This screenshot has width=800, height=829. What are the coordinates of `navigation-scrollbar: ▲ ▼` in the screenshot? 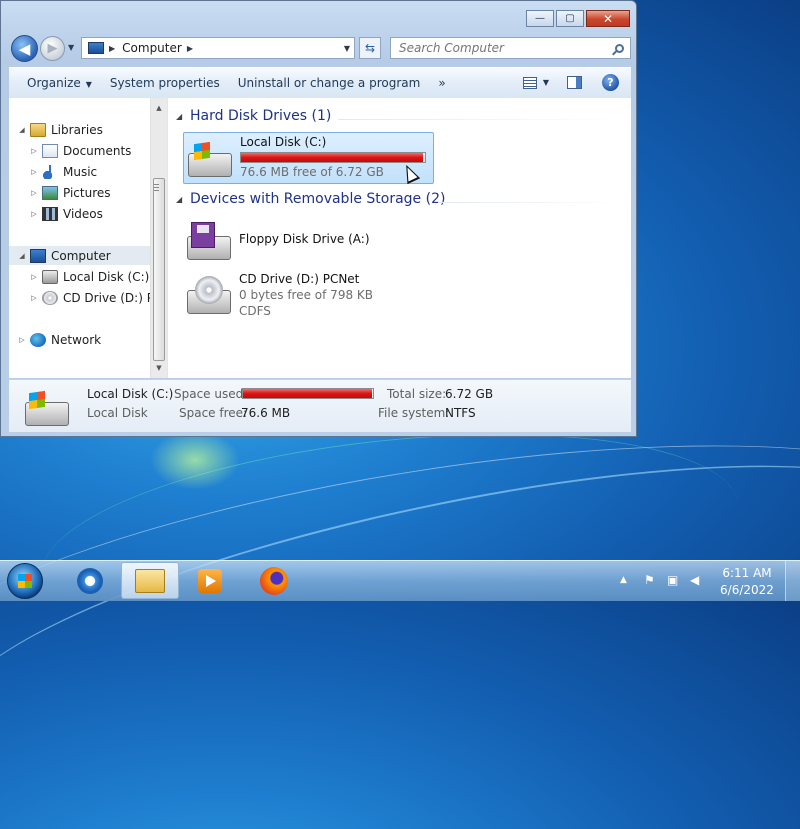 It's located at (158, 238).